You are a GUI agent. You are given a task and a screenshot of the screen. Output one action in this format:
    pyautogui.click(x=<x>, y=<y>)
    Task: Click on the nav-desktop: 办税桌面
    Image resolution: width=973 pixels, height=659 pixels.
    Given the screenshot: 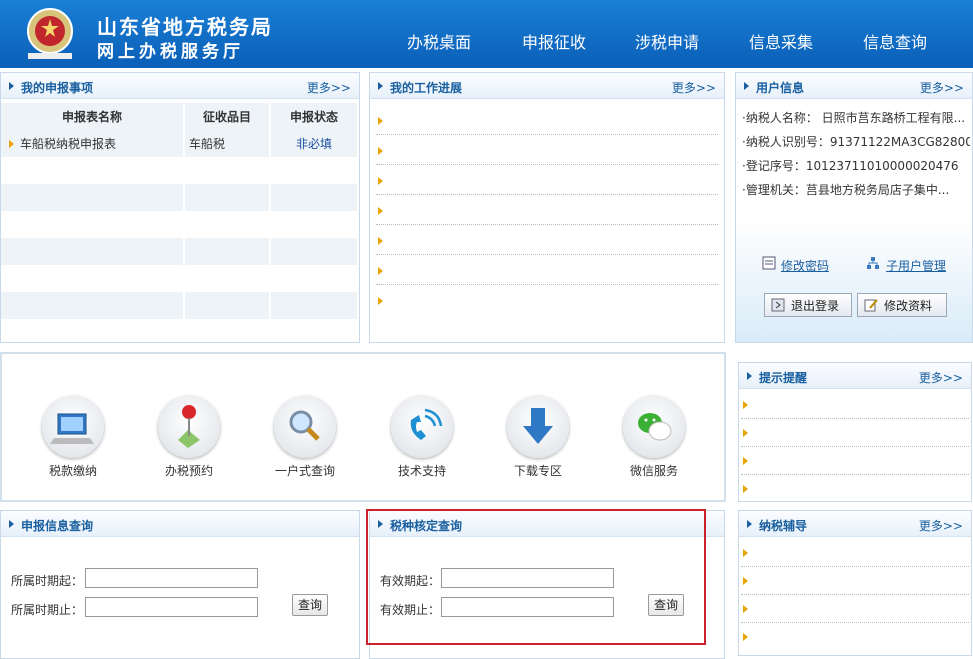 What is the action you would take?
    pyautogui.click(x=439, y=41)
    